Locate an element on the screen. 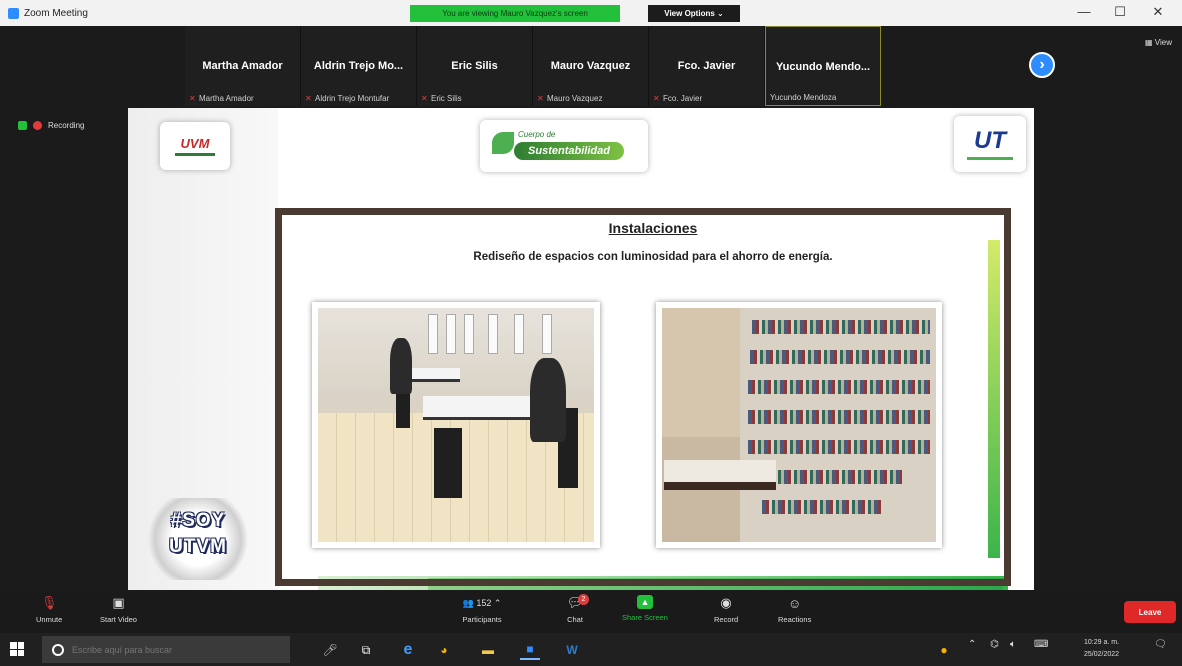  chat-button: 💬︎ 2 Chat is located at coordinates (577, 609).